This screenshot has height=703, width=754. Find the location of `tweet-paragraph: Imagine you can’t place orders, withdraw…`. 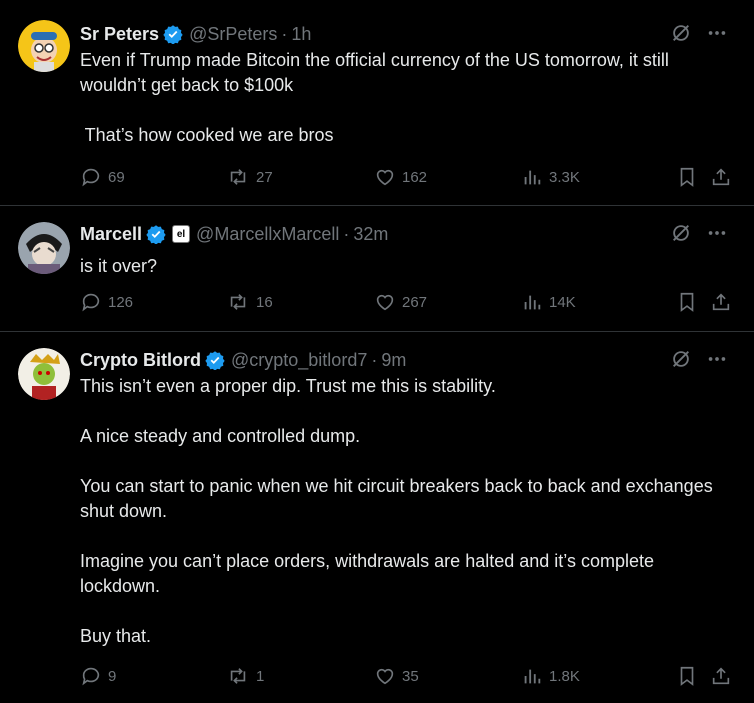

tweet-paragraph: Imagine you can’t place orders, withdraw… is located at coordinates (367, 573).